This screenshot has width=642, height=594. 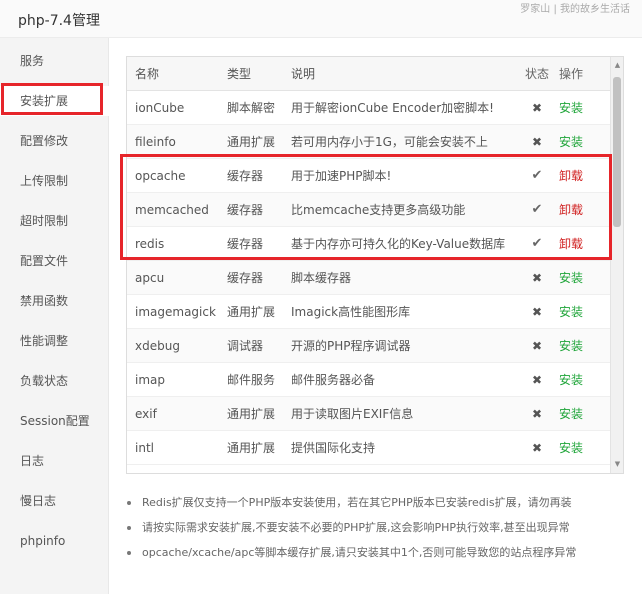 What do you see at coordinates (54, 221) in the screenshot?
I see `sidebar-item-timeout: 超时限制` at bounding box center [54, 221].